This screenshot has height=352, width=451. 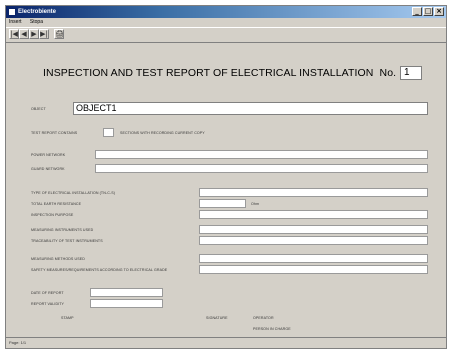 What do you see at coordinates (67, 241) in the screenshot?
I see `traceability-label: TRACEABILITY OF TEST INSTRUMENTS` at bounding box center [67, 241].